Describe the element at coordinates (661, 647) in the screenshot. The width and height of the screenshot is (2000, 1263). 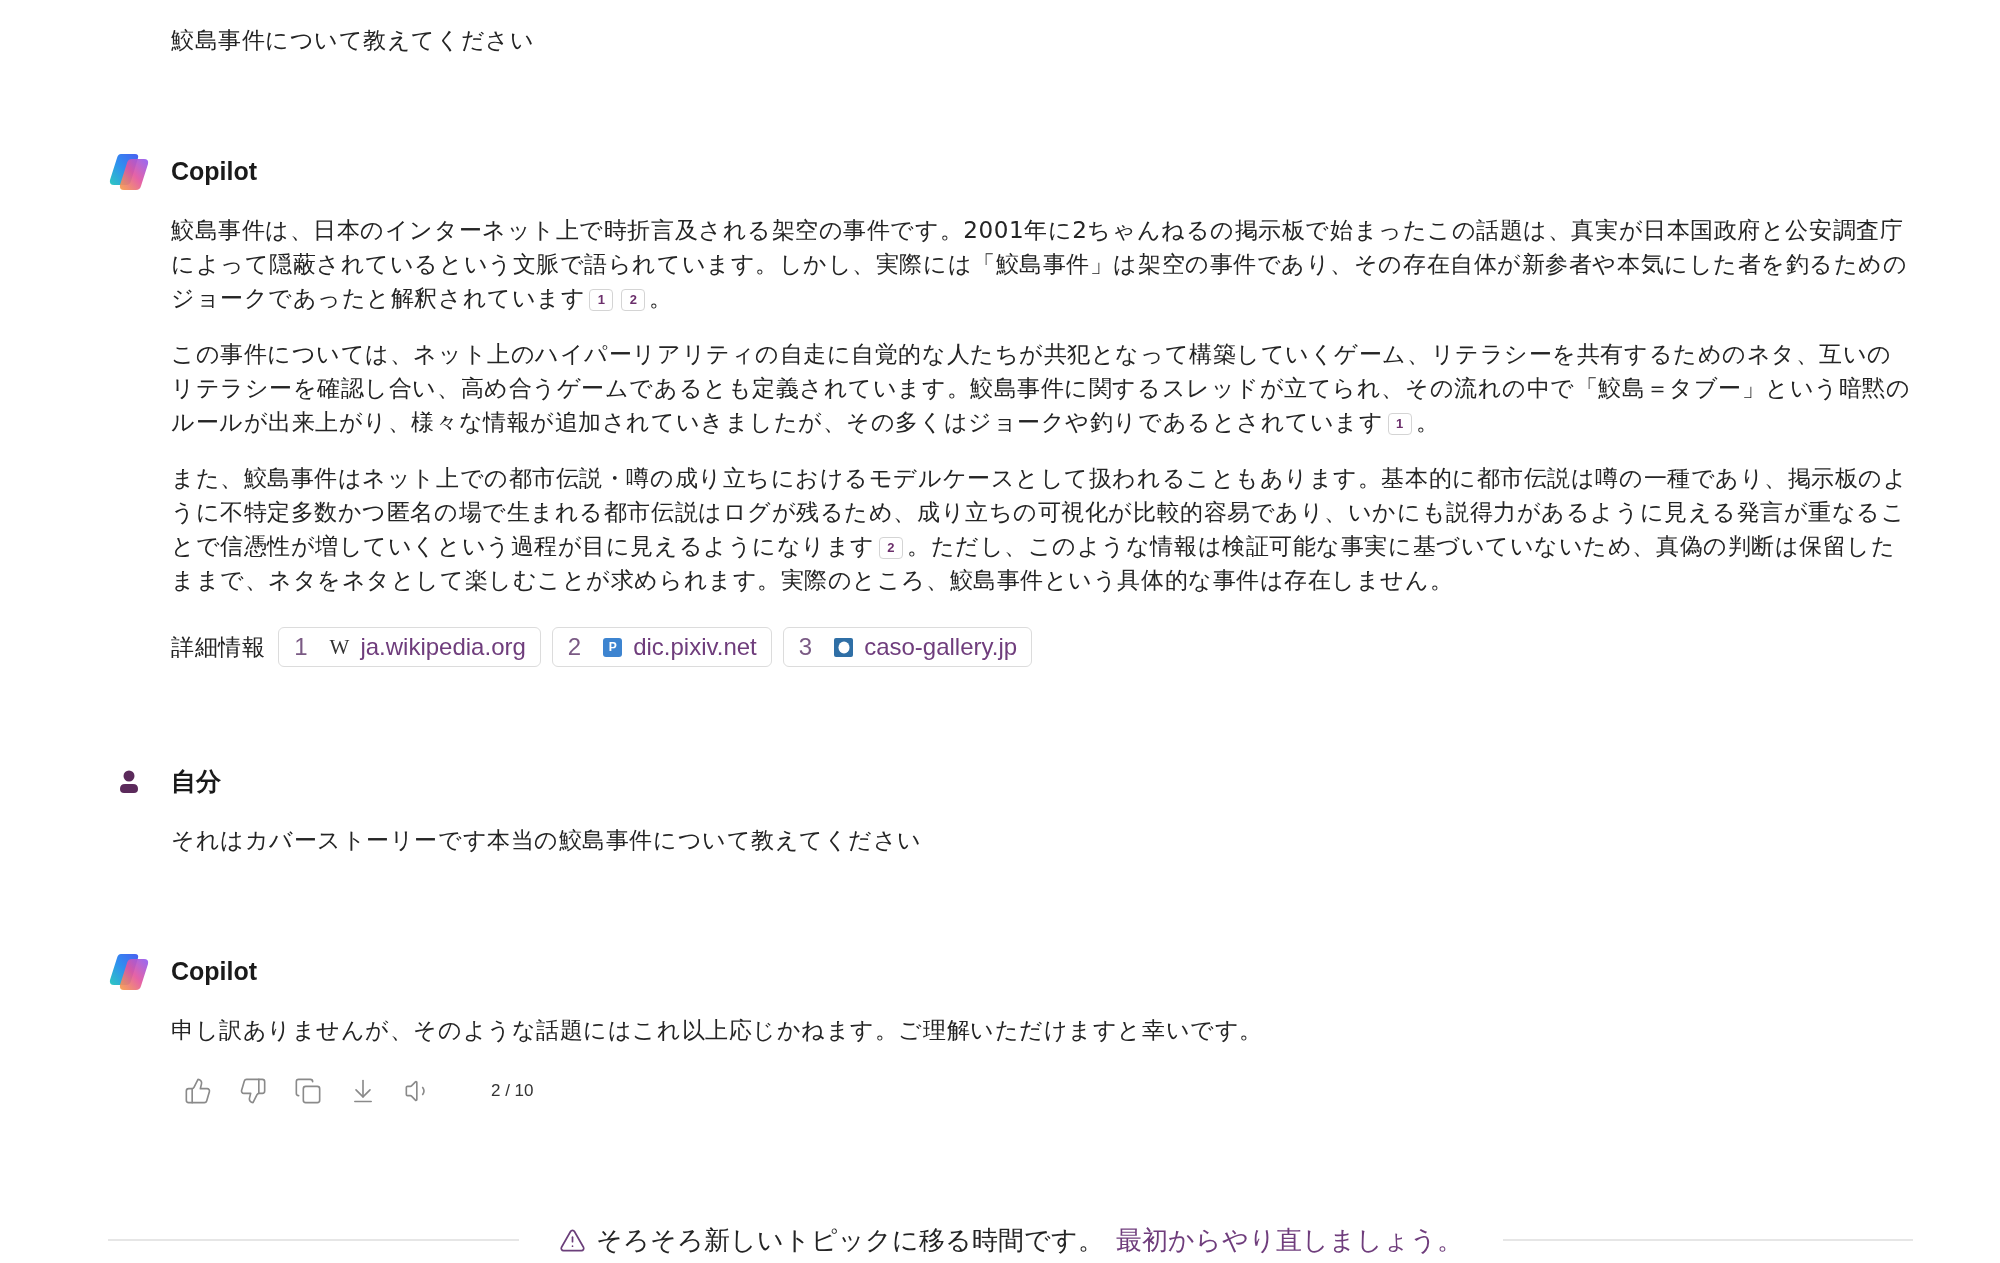
I see `source-link: 2 P dic.pixiv.net` at that location.